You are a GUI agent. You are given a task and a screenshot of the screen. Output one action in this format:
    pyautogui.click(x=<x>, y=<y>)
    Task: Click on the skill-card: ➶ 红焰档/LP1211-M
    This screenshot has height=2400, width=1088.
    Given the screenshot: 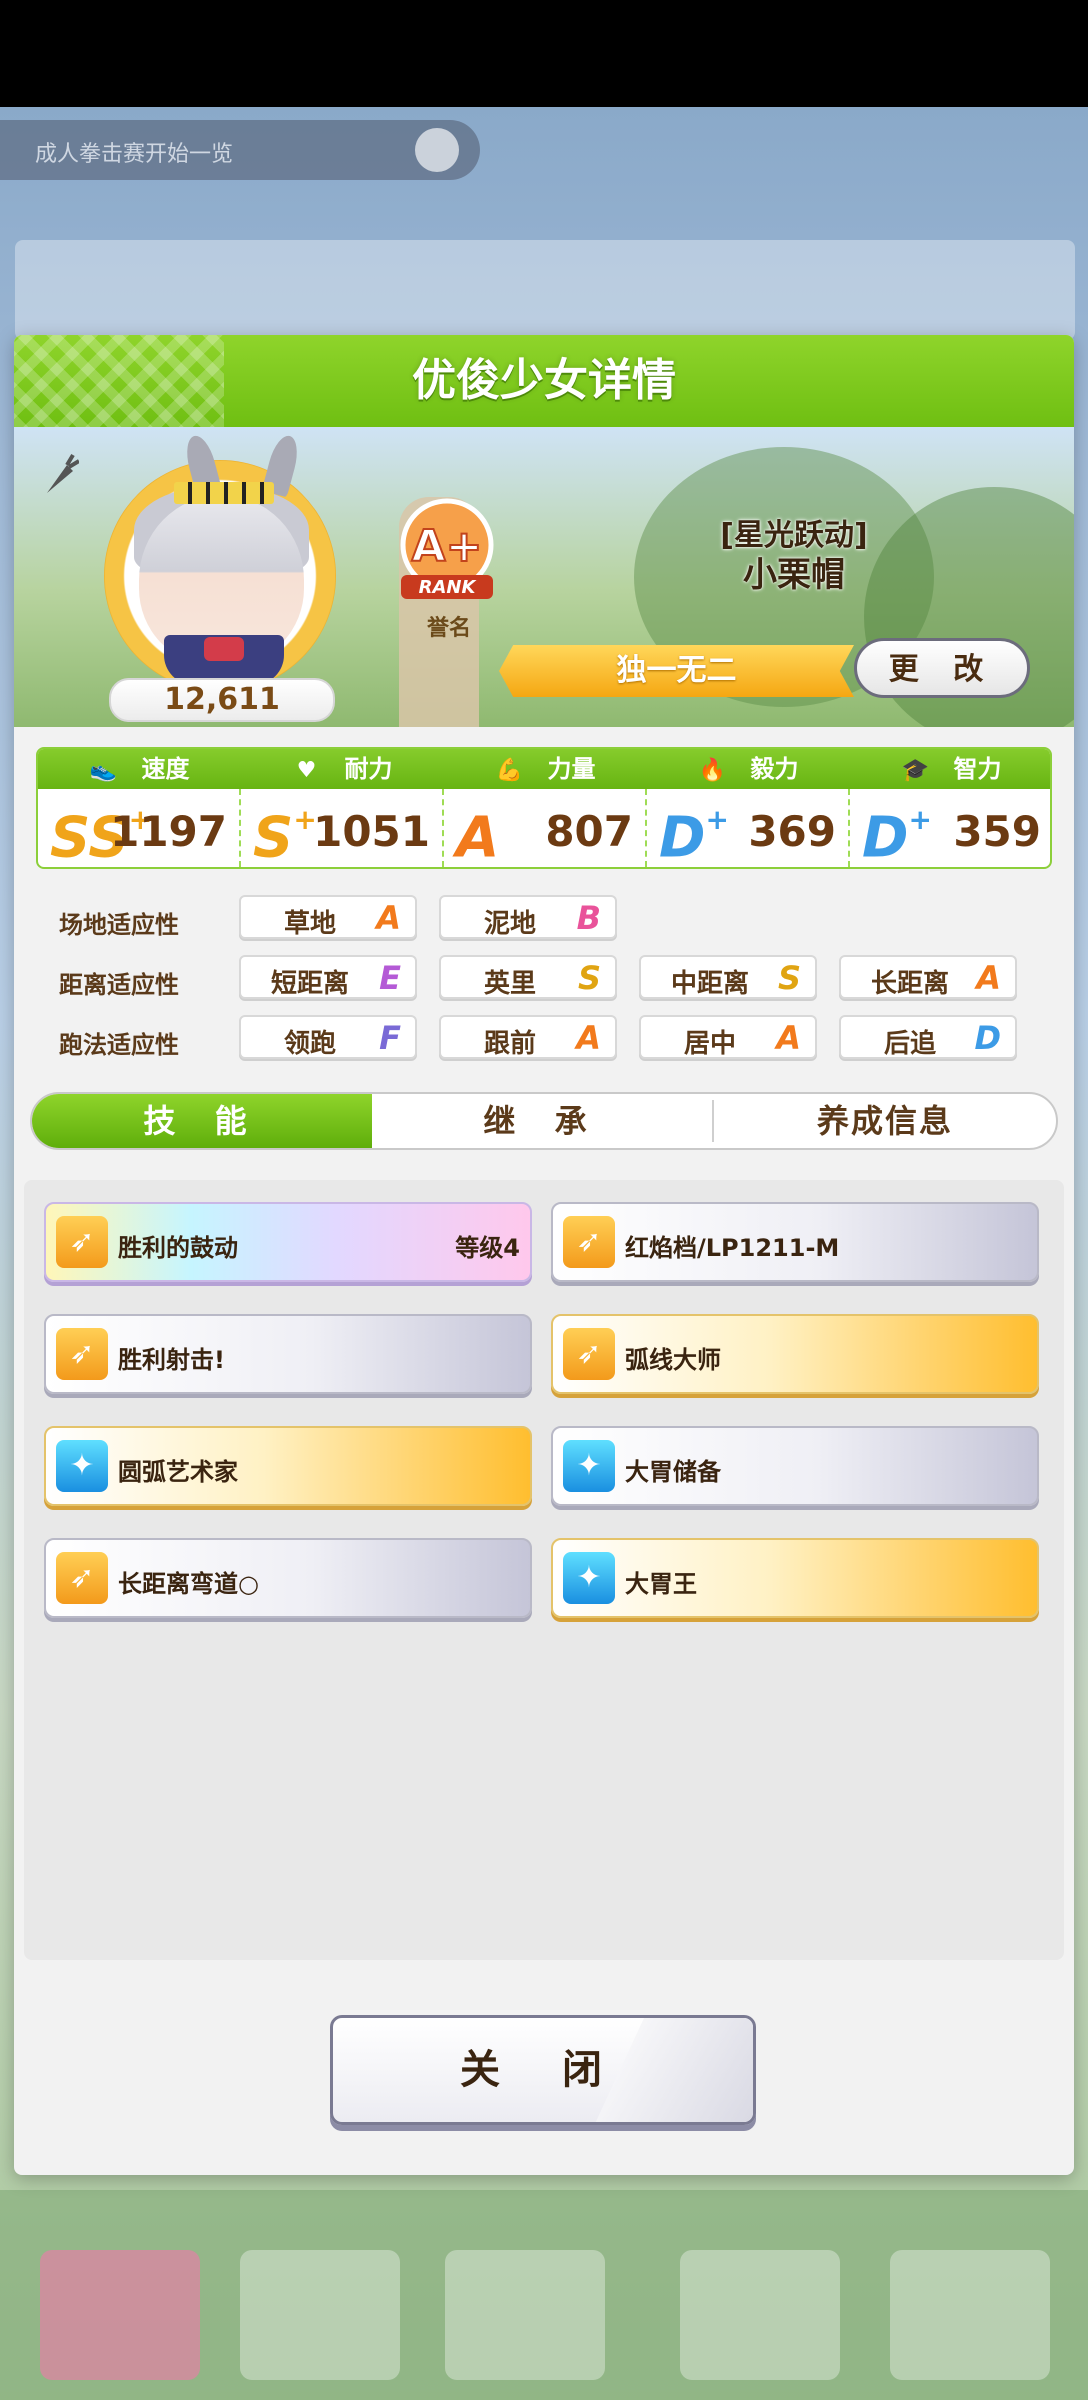 What is the action you would take?
    pyautogui.click(x=795, y=1242)
    